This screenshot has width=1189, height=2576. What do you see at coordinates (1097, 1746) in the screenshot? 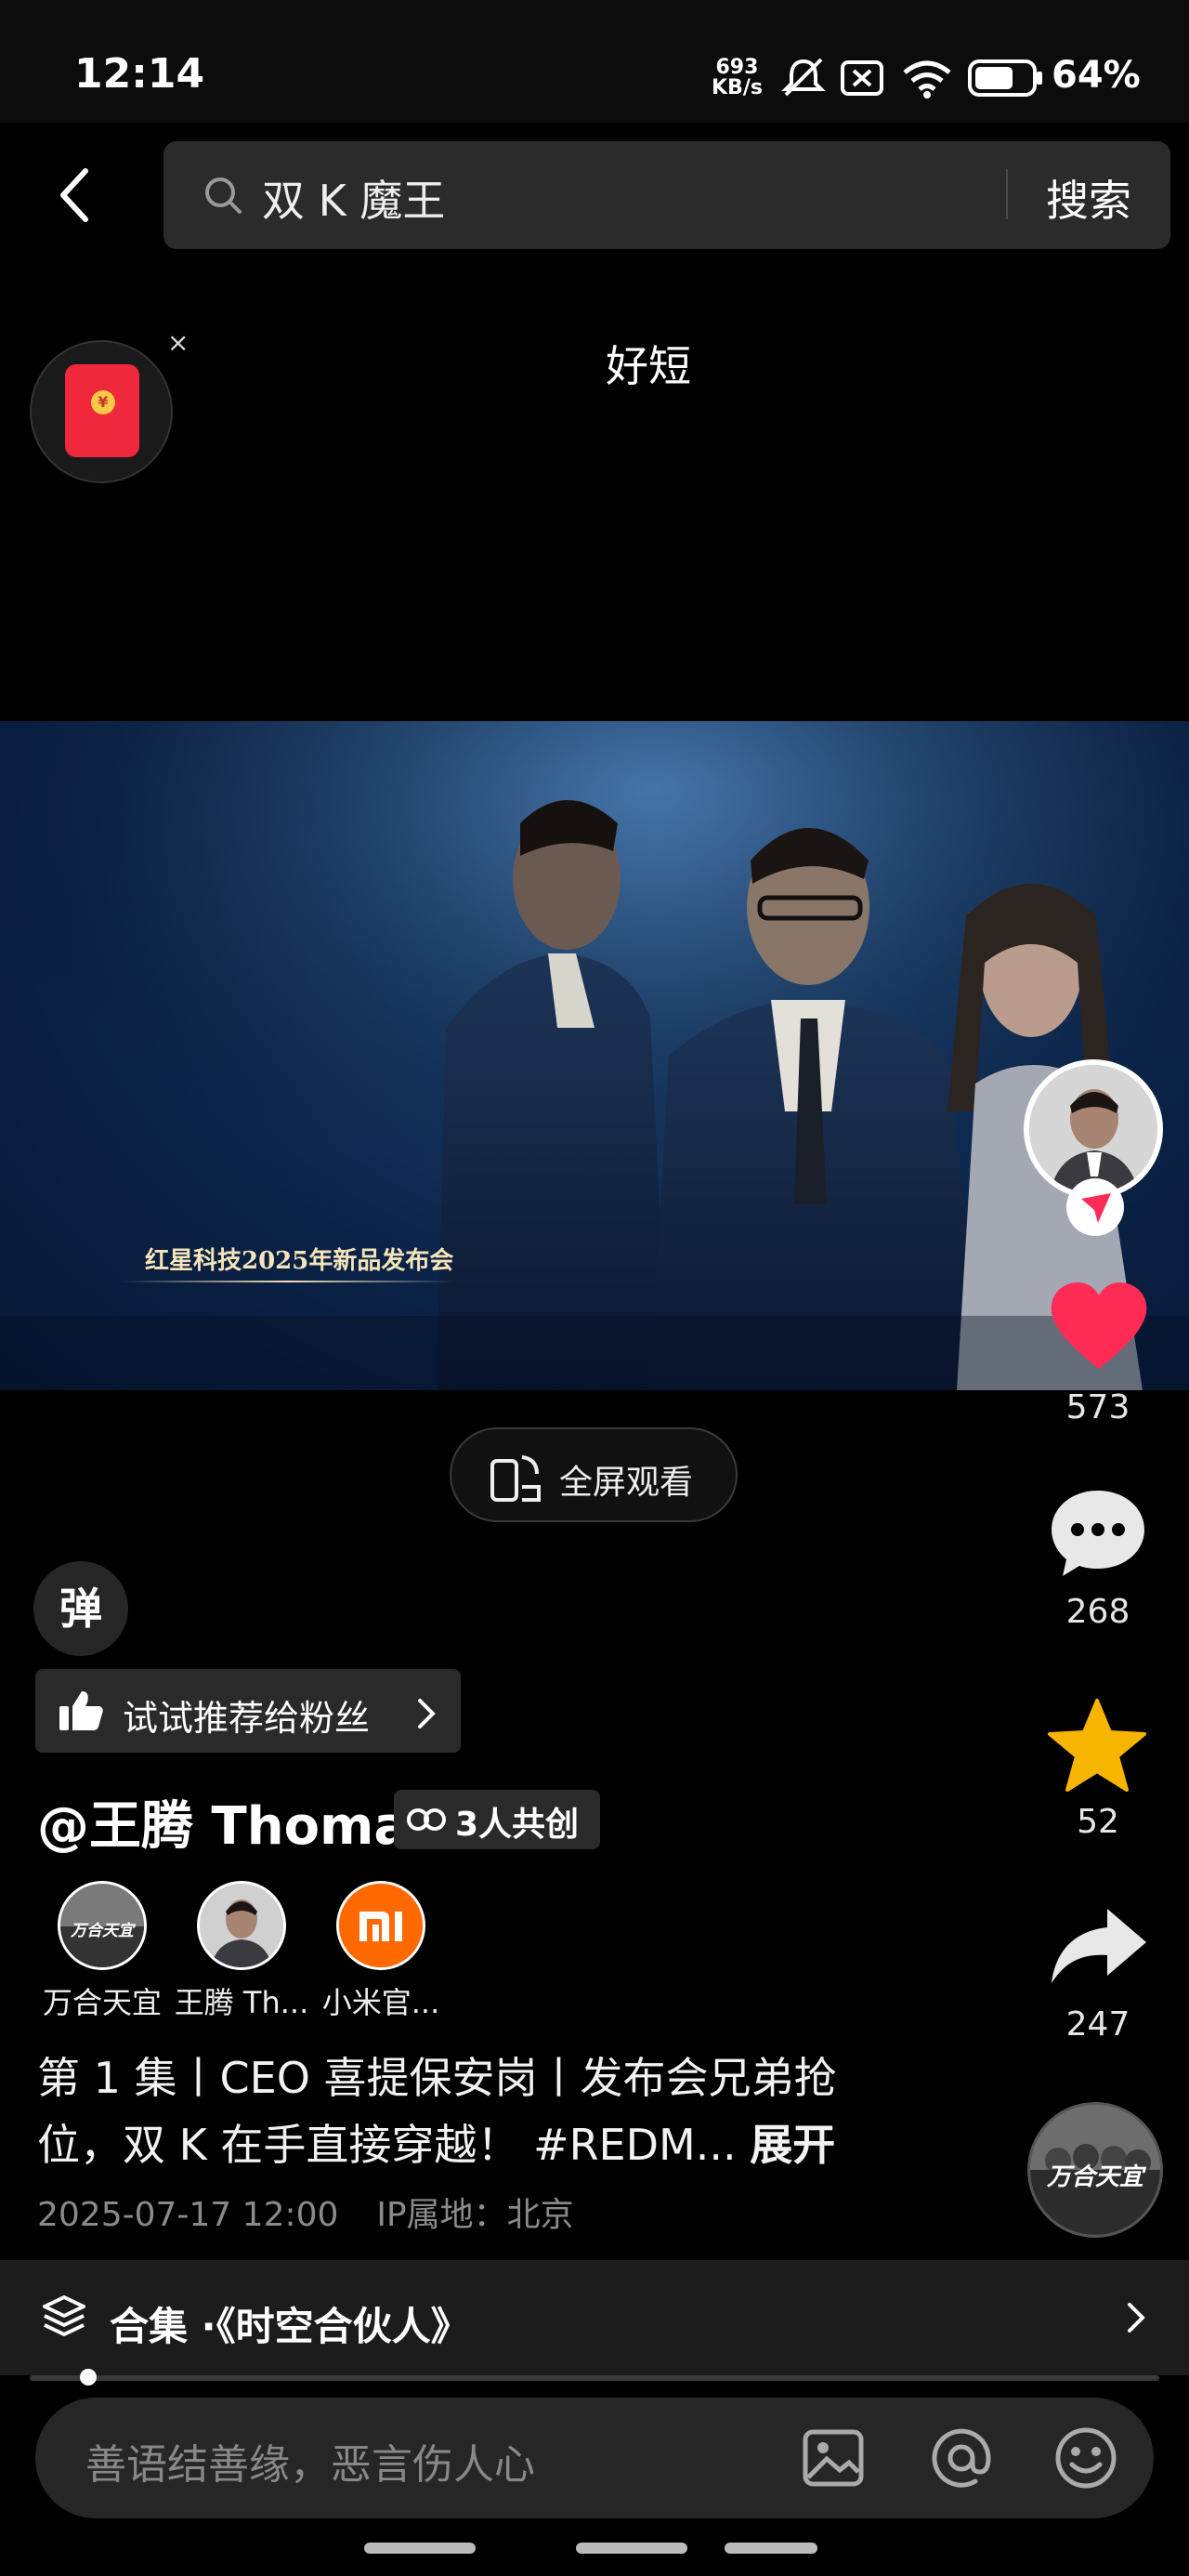
I see `favorite-star-icon` at bounding box center [1097, 1746].